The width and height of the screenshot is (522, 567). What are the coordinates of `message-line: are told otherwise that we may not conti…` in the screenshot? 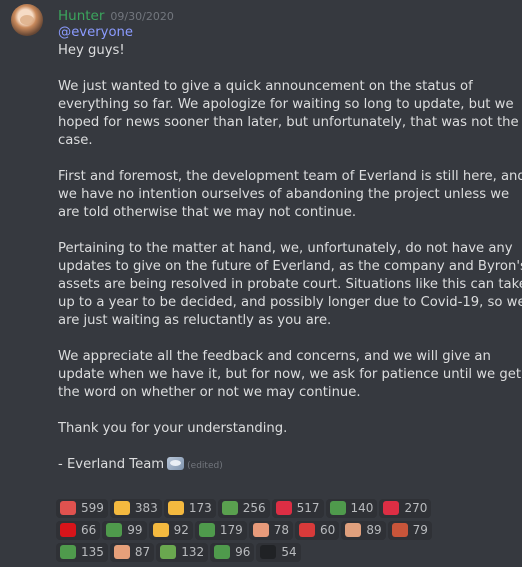 It's located at (207, 212).